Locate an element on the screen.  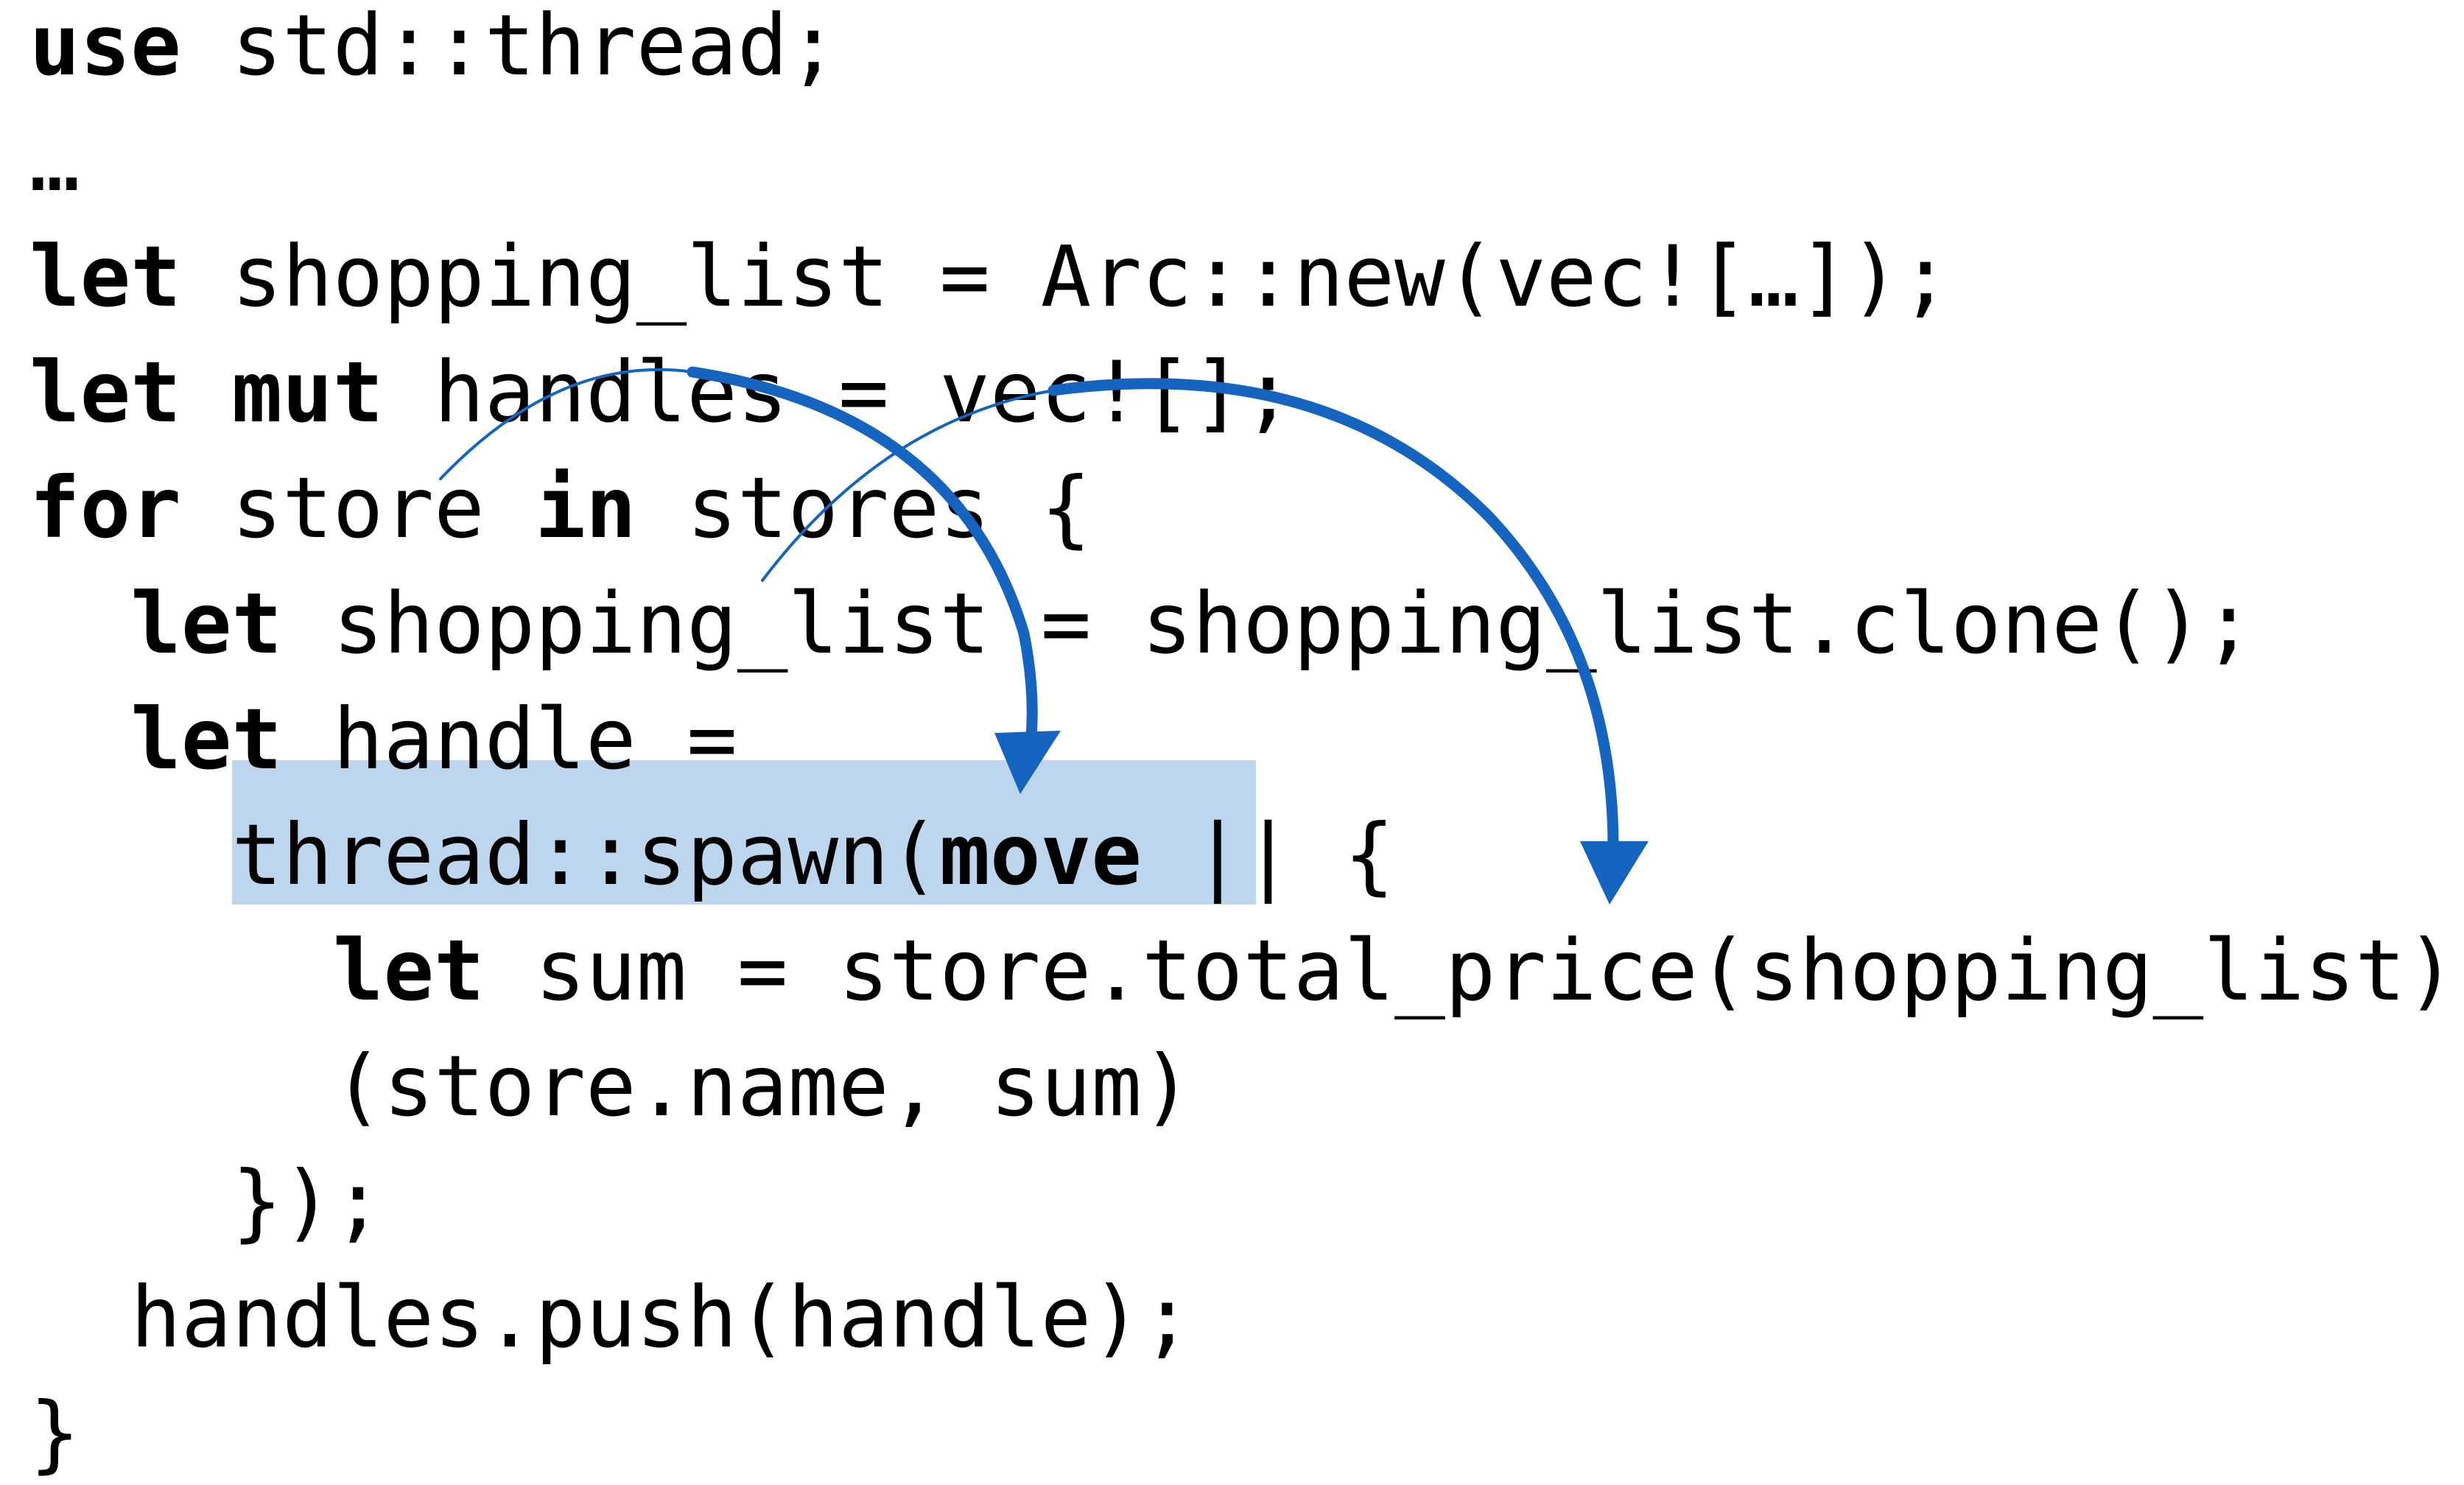
shopping-list-move-arrow-head is located at coordinates (1614, 873).